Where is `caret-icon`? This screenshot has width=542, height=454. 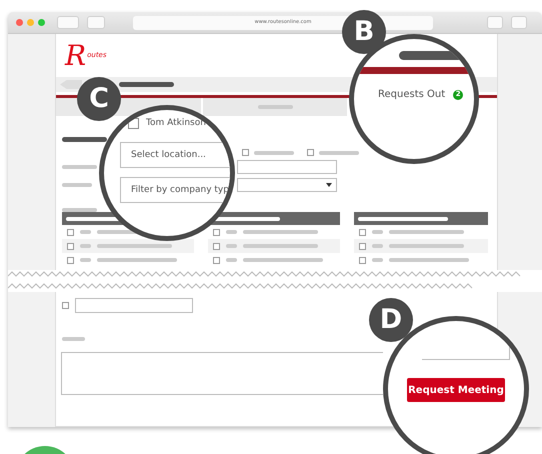
caret-icon is located at coordinates (329, 185).